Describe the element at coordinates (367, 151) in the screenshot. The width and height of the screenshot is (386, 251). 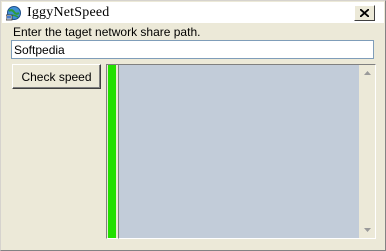
I see `graph-vertical-scrollbar` at that location.